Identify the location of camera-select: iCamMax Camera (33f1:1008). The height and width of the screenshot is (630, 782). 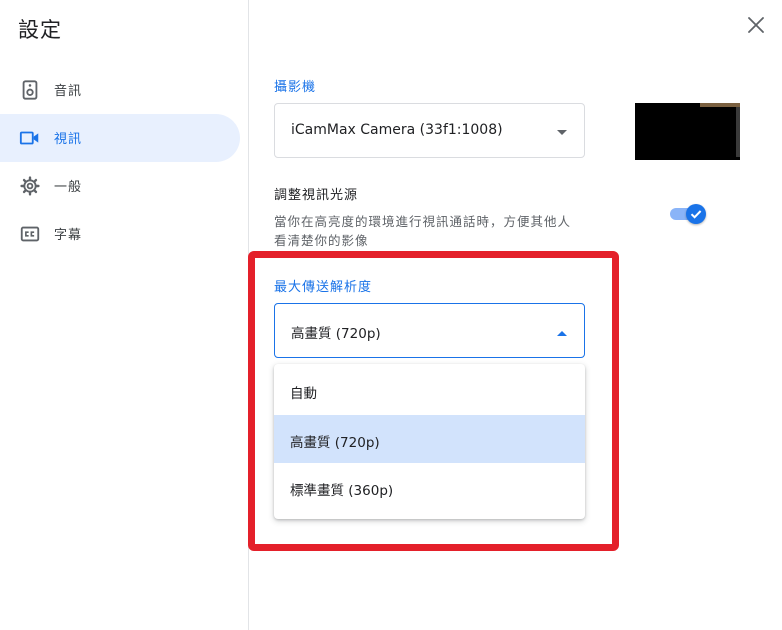
(429, 130).